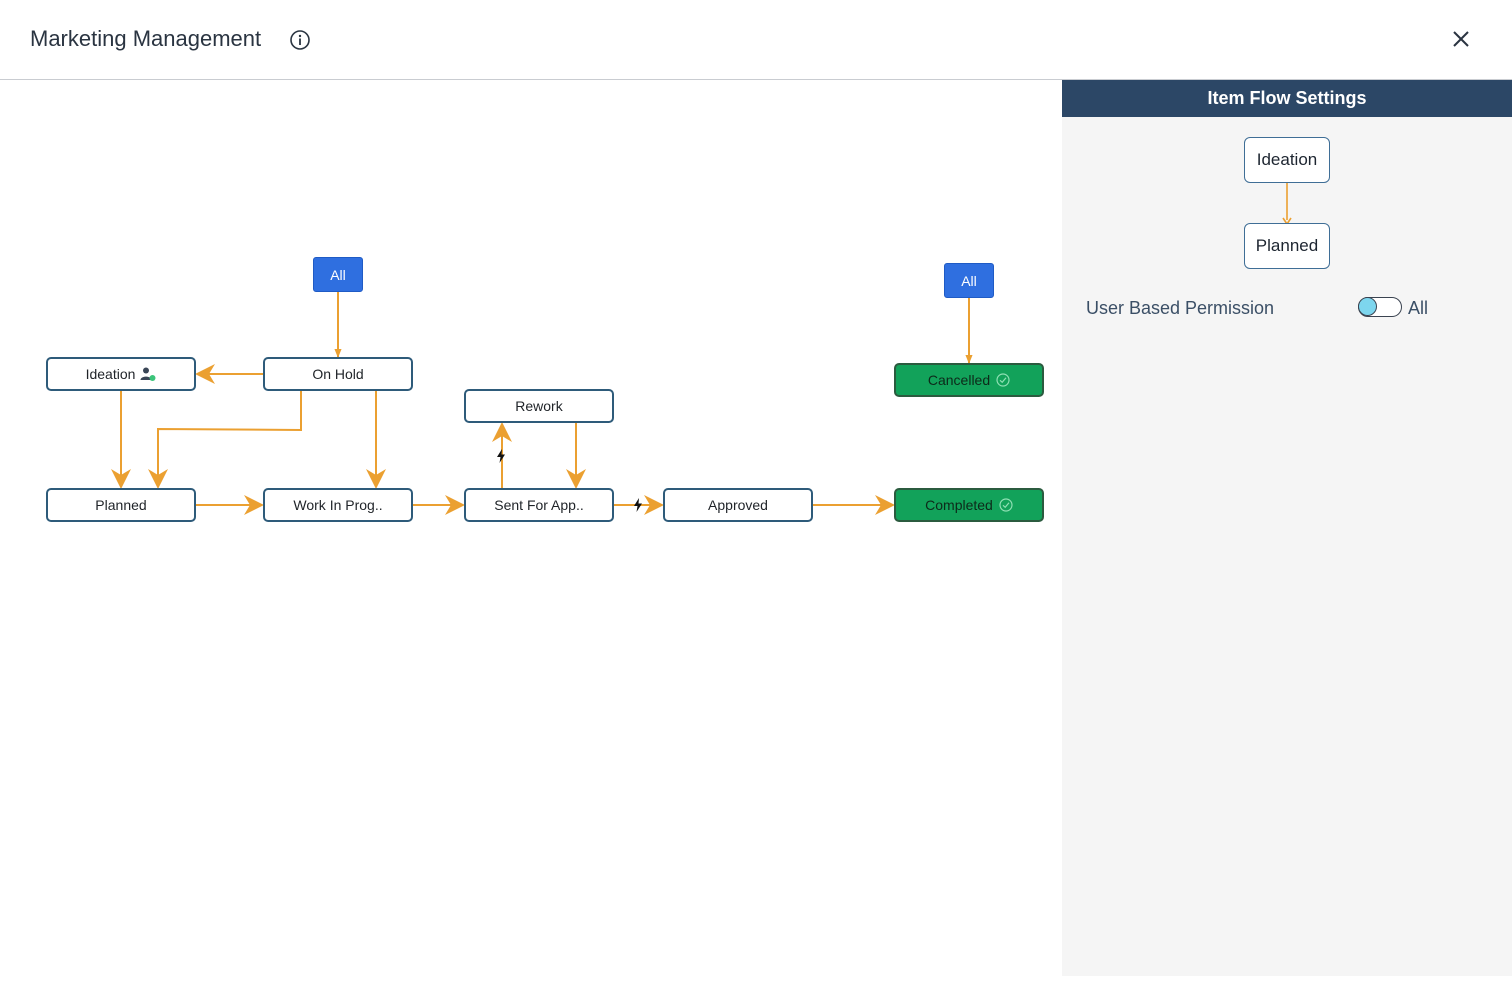 Image resolution: width=1512 pixels, height=982 pixels. I want to click on node-on-hold: On Hold, so click(338, 374).